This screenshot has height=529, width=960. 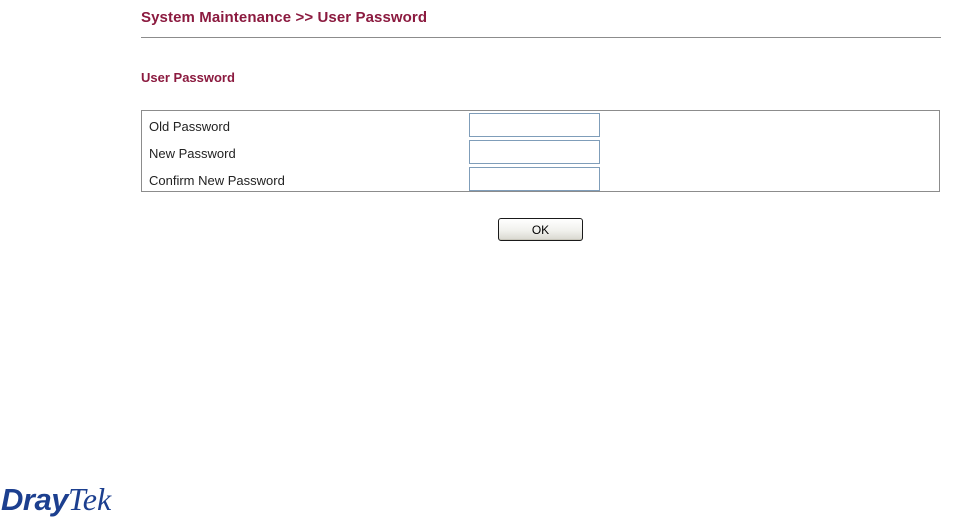 I want to click on new-password-row: New Password, so click(x=540, y=152).